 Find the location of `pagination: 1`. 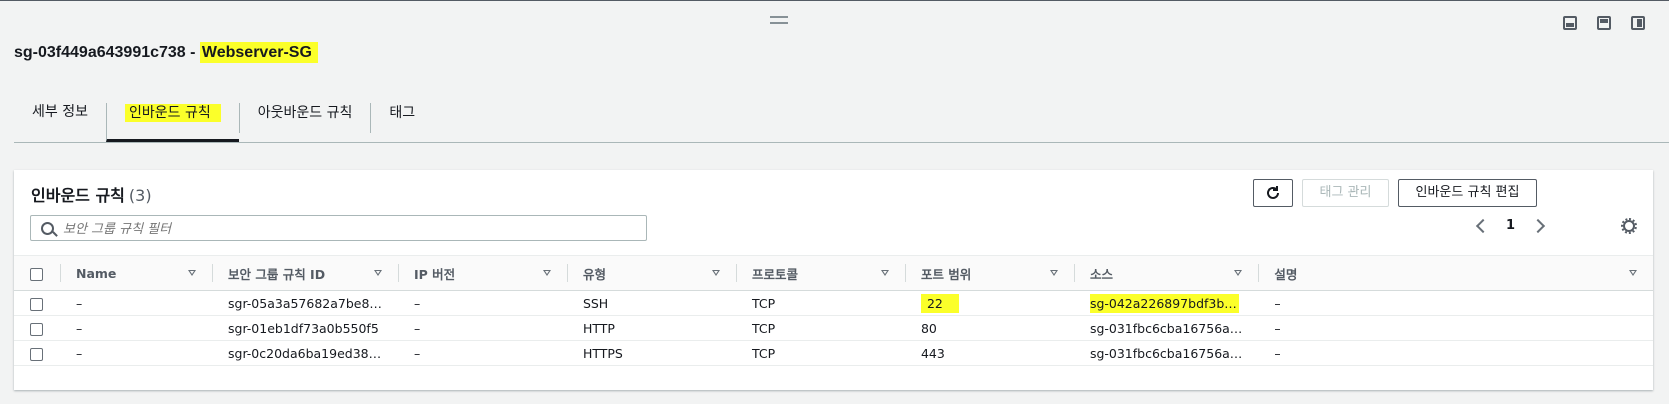

pagination: 1 is located at coordinates (1510, 225).